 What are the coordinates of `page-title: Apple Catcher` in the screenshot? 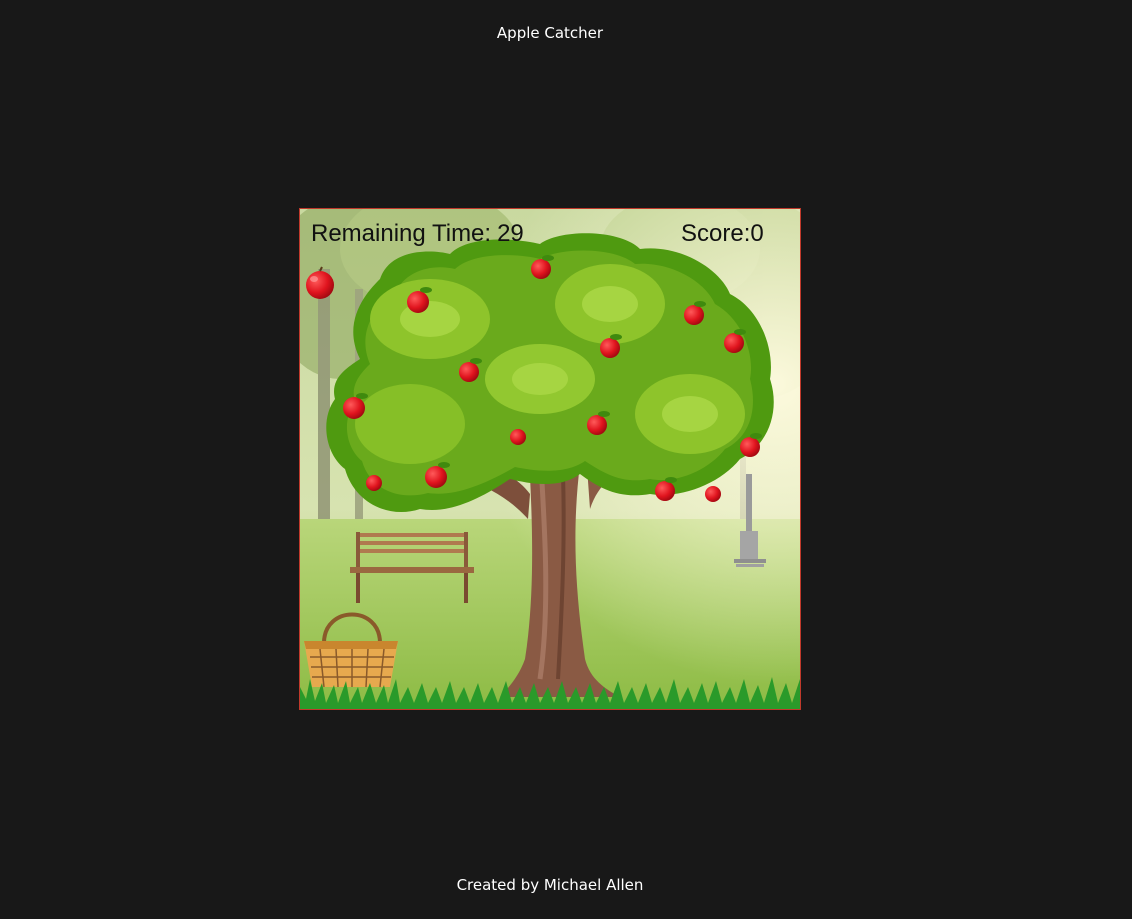 It's located at (550, 33).